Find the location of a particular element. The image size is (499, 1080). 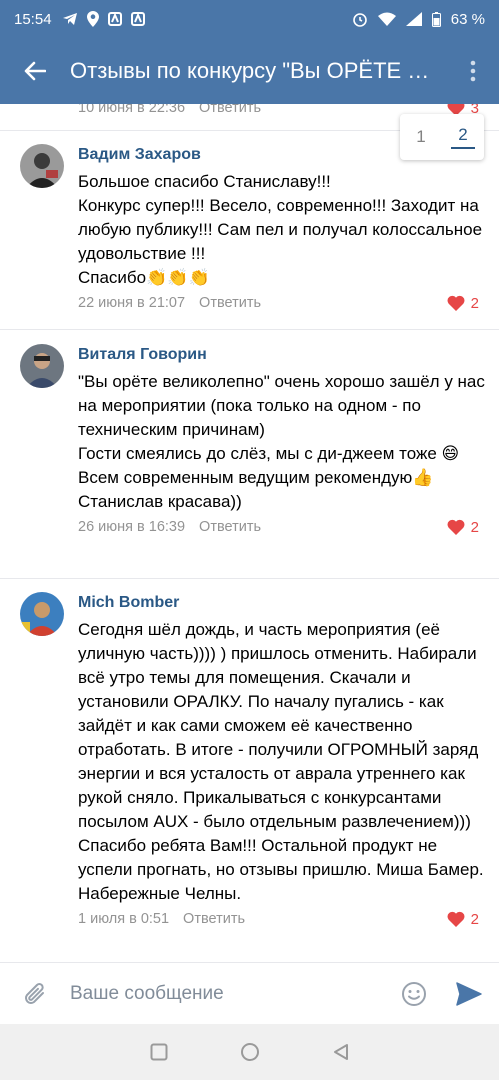

comment-date: 26 июня в 16:39 is located at coordinates (132, 527).